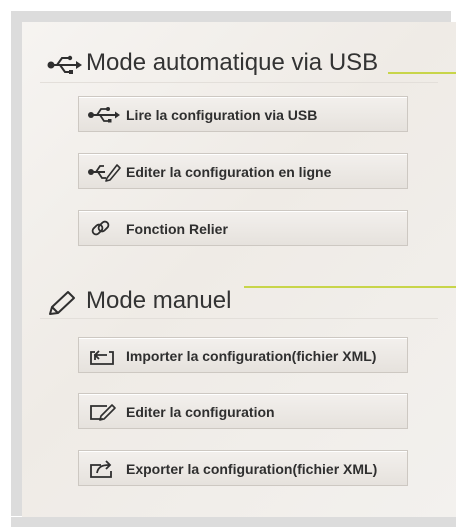  Describe the element at coordinates (104, 412) in the screenshot. I see `edit-icon` at that location.